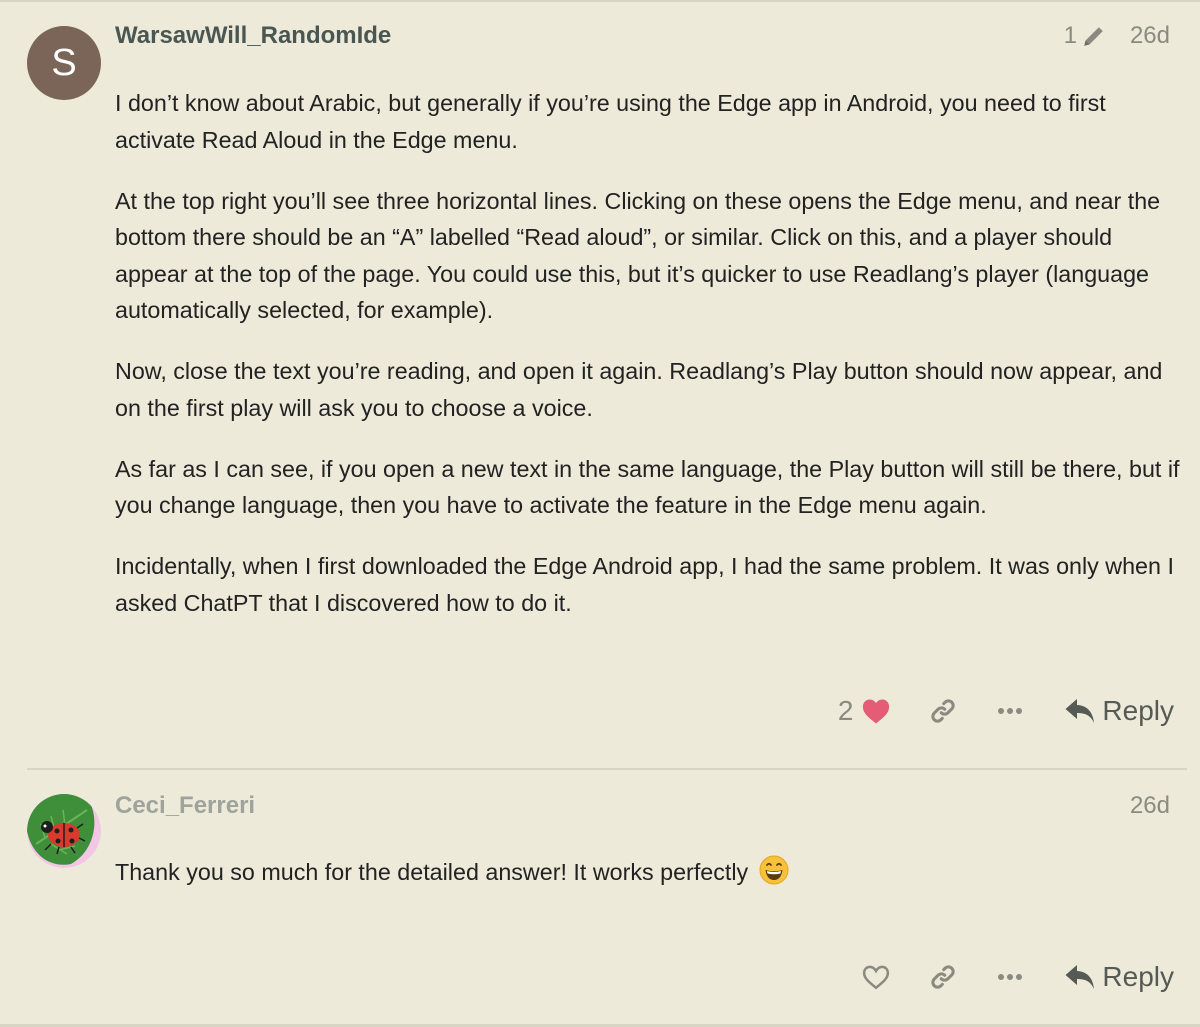  Describe the element at coordinates (1117, 36) in the screenshot. I see `post-meta: 1 26d` at that location.